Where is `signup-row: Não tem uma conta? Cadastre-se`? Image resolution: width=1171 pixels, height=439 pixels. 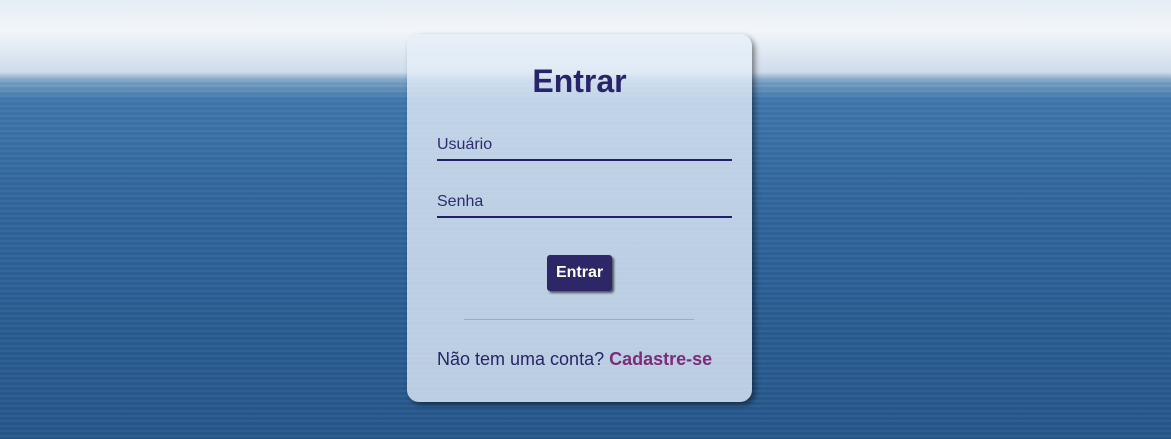 signup-row: Não tem uma conta? Cadastre-se is located at coordinates (574, 359).